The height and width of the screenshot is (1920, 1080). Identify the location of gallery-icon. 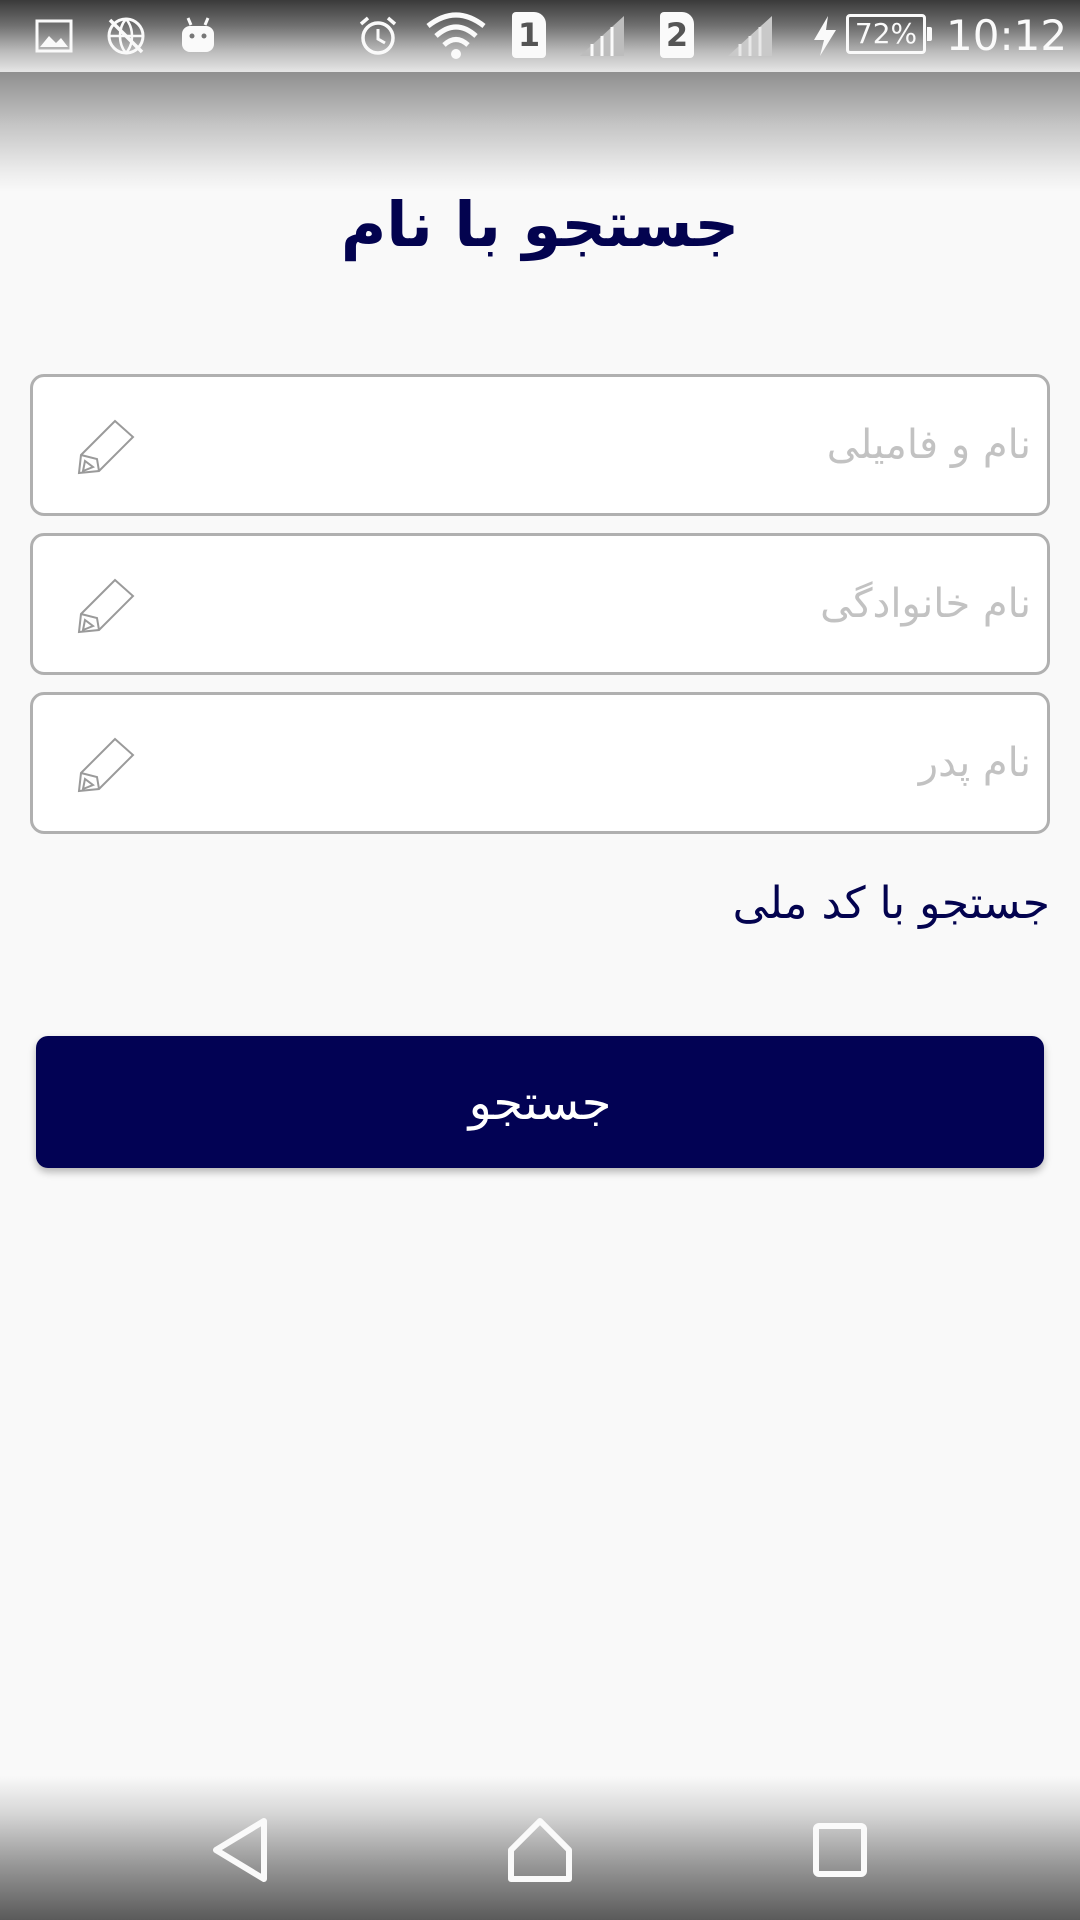
(54, 36).